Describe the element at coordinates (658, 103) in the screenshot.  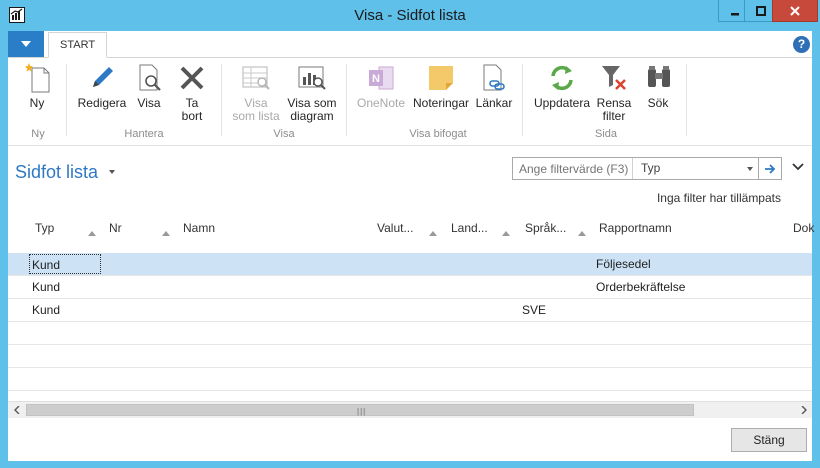
I see `search-label: Sök` at that location.